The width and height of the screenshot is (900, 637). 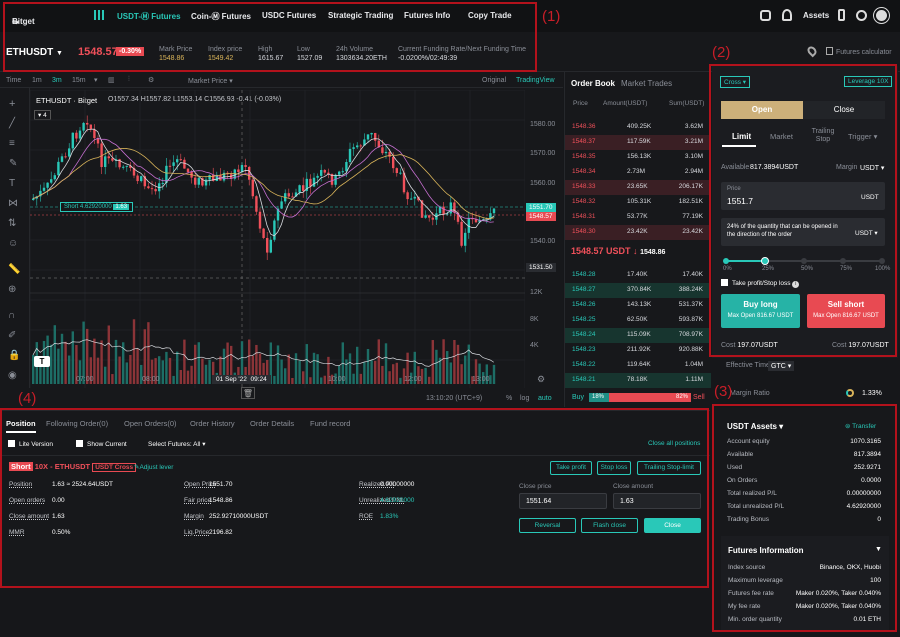 What do you see at coordinates (11, 315) in the screenshot?
I see `magnet-icon: ∩` at bounding box center [11, 315].